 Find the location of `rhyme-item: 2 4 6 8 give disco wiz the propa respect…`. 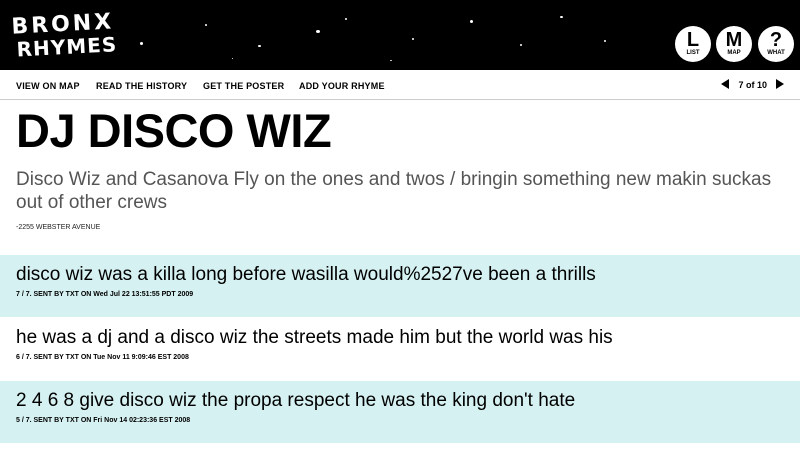

rhyme-item: 2 4 6 8 give disco wiz the propa respect… is located at coordinates (400, 412).